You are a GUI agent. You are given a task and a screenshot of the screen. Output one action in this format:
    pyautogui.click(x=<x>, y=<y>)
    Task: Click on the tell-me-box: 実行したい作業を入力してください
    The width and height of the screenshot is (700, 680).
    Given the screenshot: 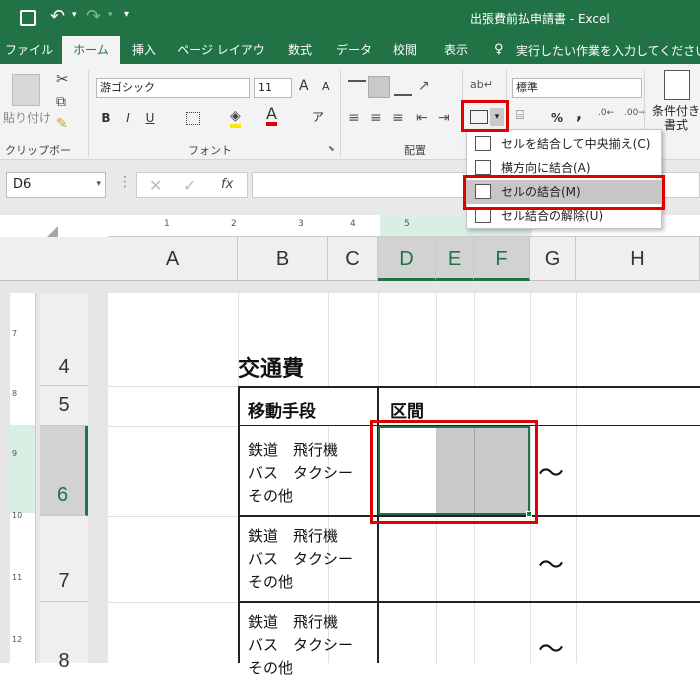 What is the action you would take?
    pyautogui.click(x=608, y=50)
    